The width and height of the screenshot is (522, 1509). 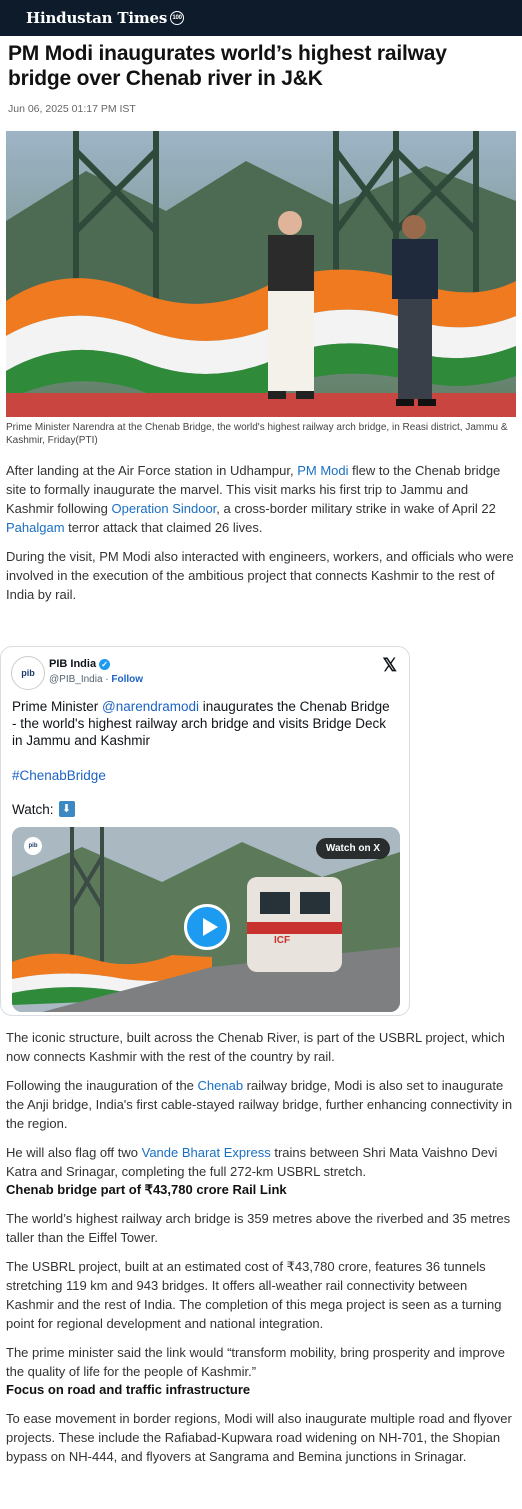 What do you see at coordinates (97, 18) in the screenshot?
I see `logo-text: Hindustan Times` at bounding box center [97, 18].